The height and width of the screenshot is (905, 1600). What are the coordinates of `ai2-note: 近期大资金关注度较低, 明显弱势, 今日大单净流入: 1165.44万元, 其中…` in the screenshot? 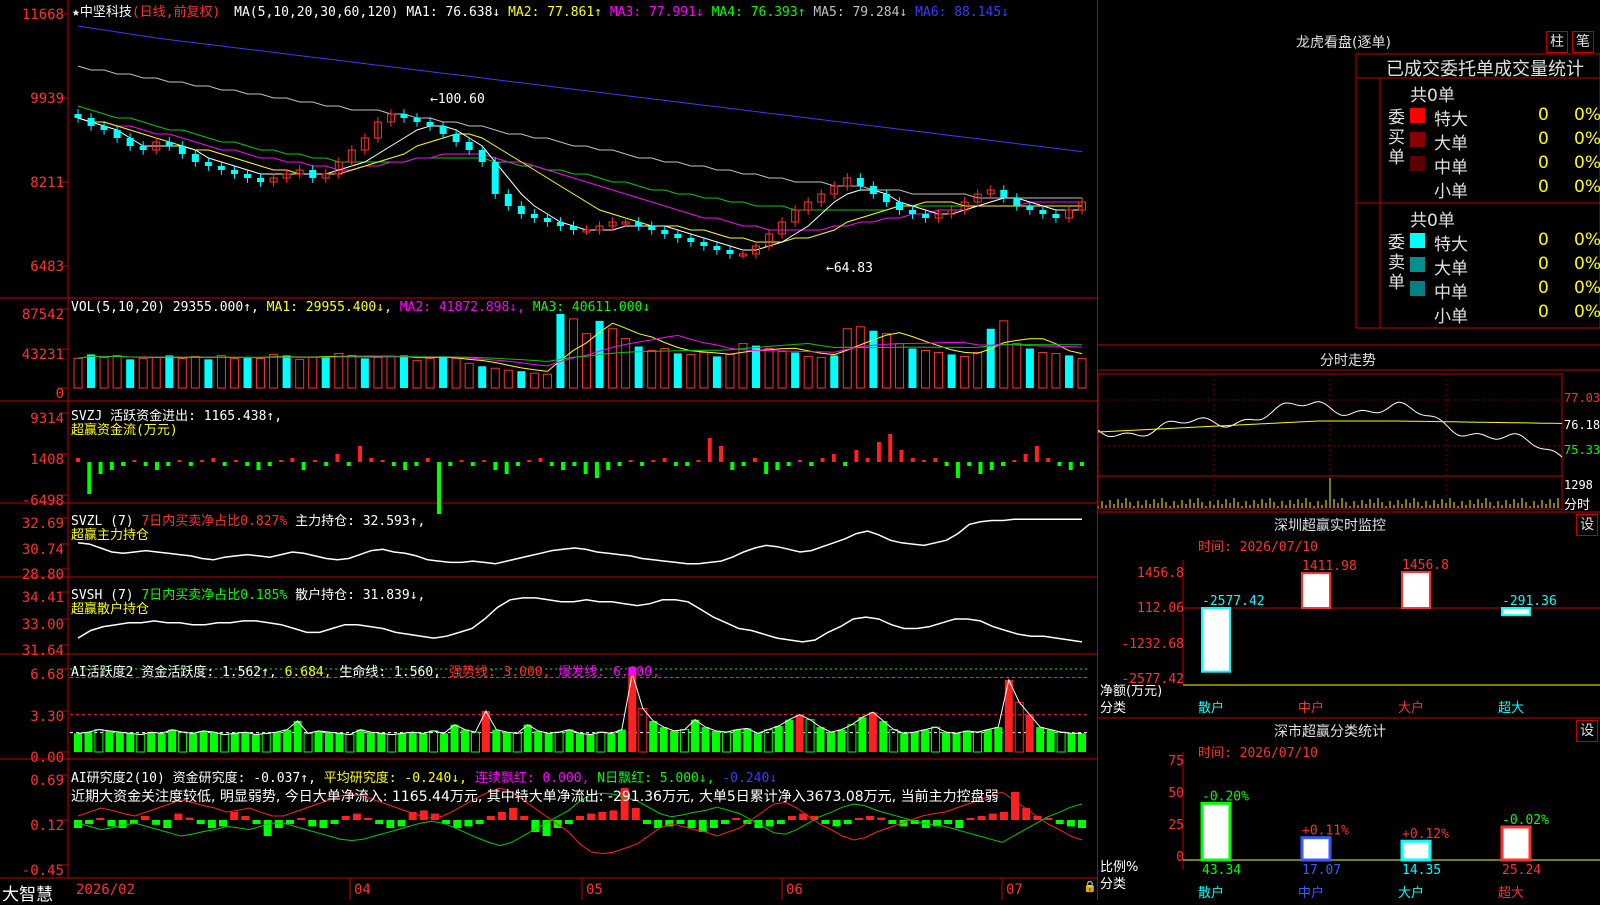 It's located at (535, 797).